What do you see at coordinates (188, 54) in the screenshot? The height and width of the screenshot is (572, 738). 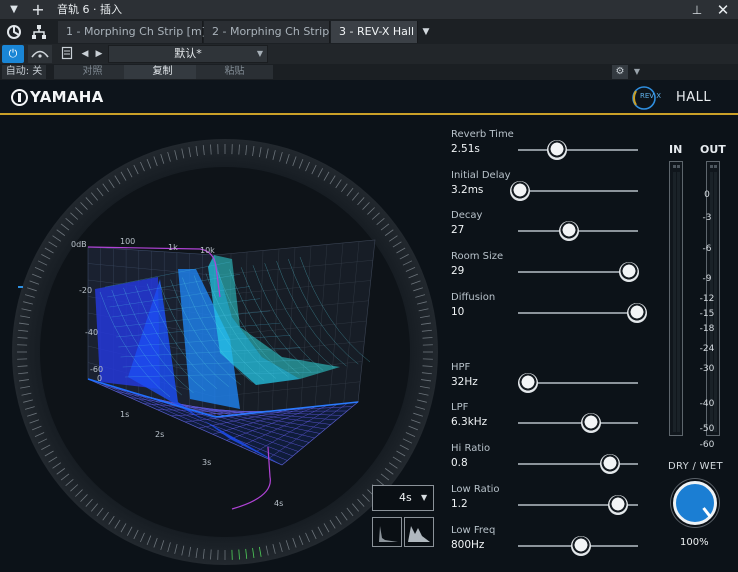 I see `preset-selector: 默认*` at bounding box center [188, 54].